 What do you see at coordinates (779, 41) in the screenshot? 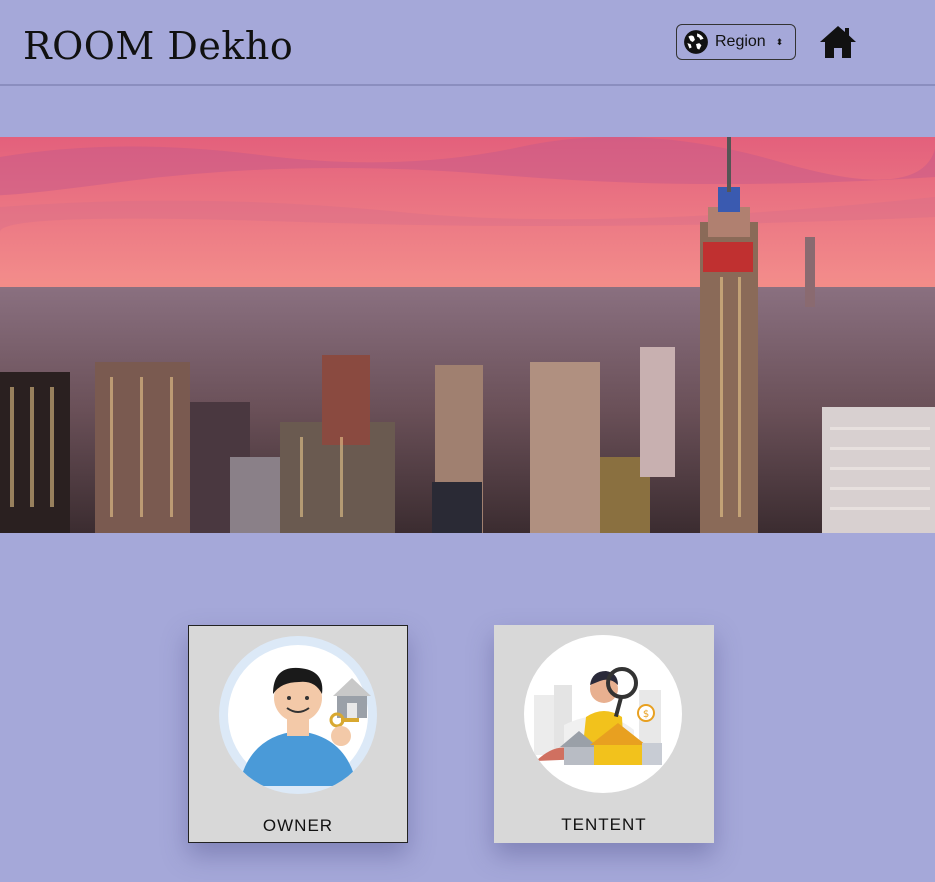
I see `chevron-updown-icon: ⬍` at bounding box center [779, 41].